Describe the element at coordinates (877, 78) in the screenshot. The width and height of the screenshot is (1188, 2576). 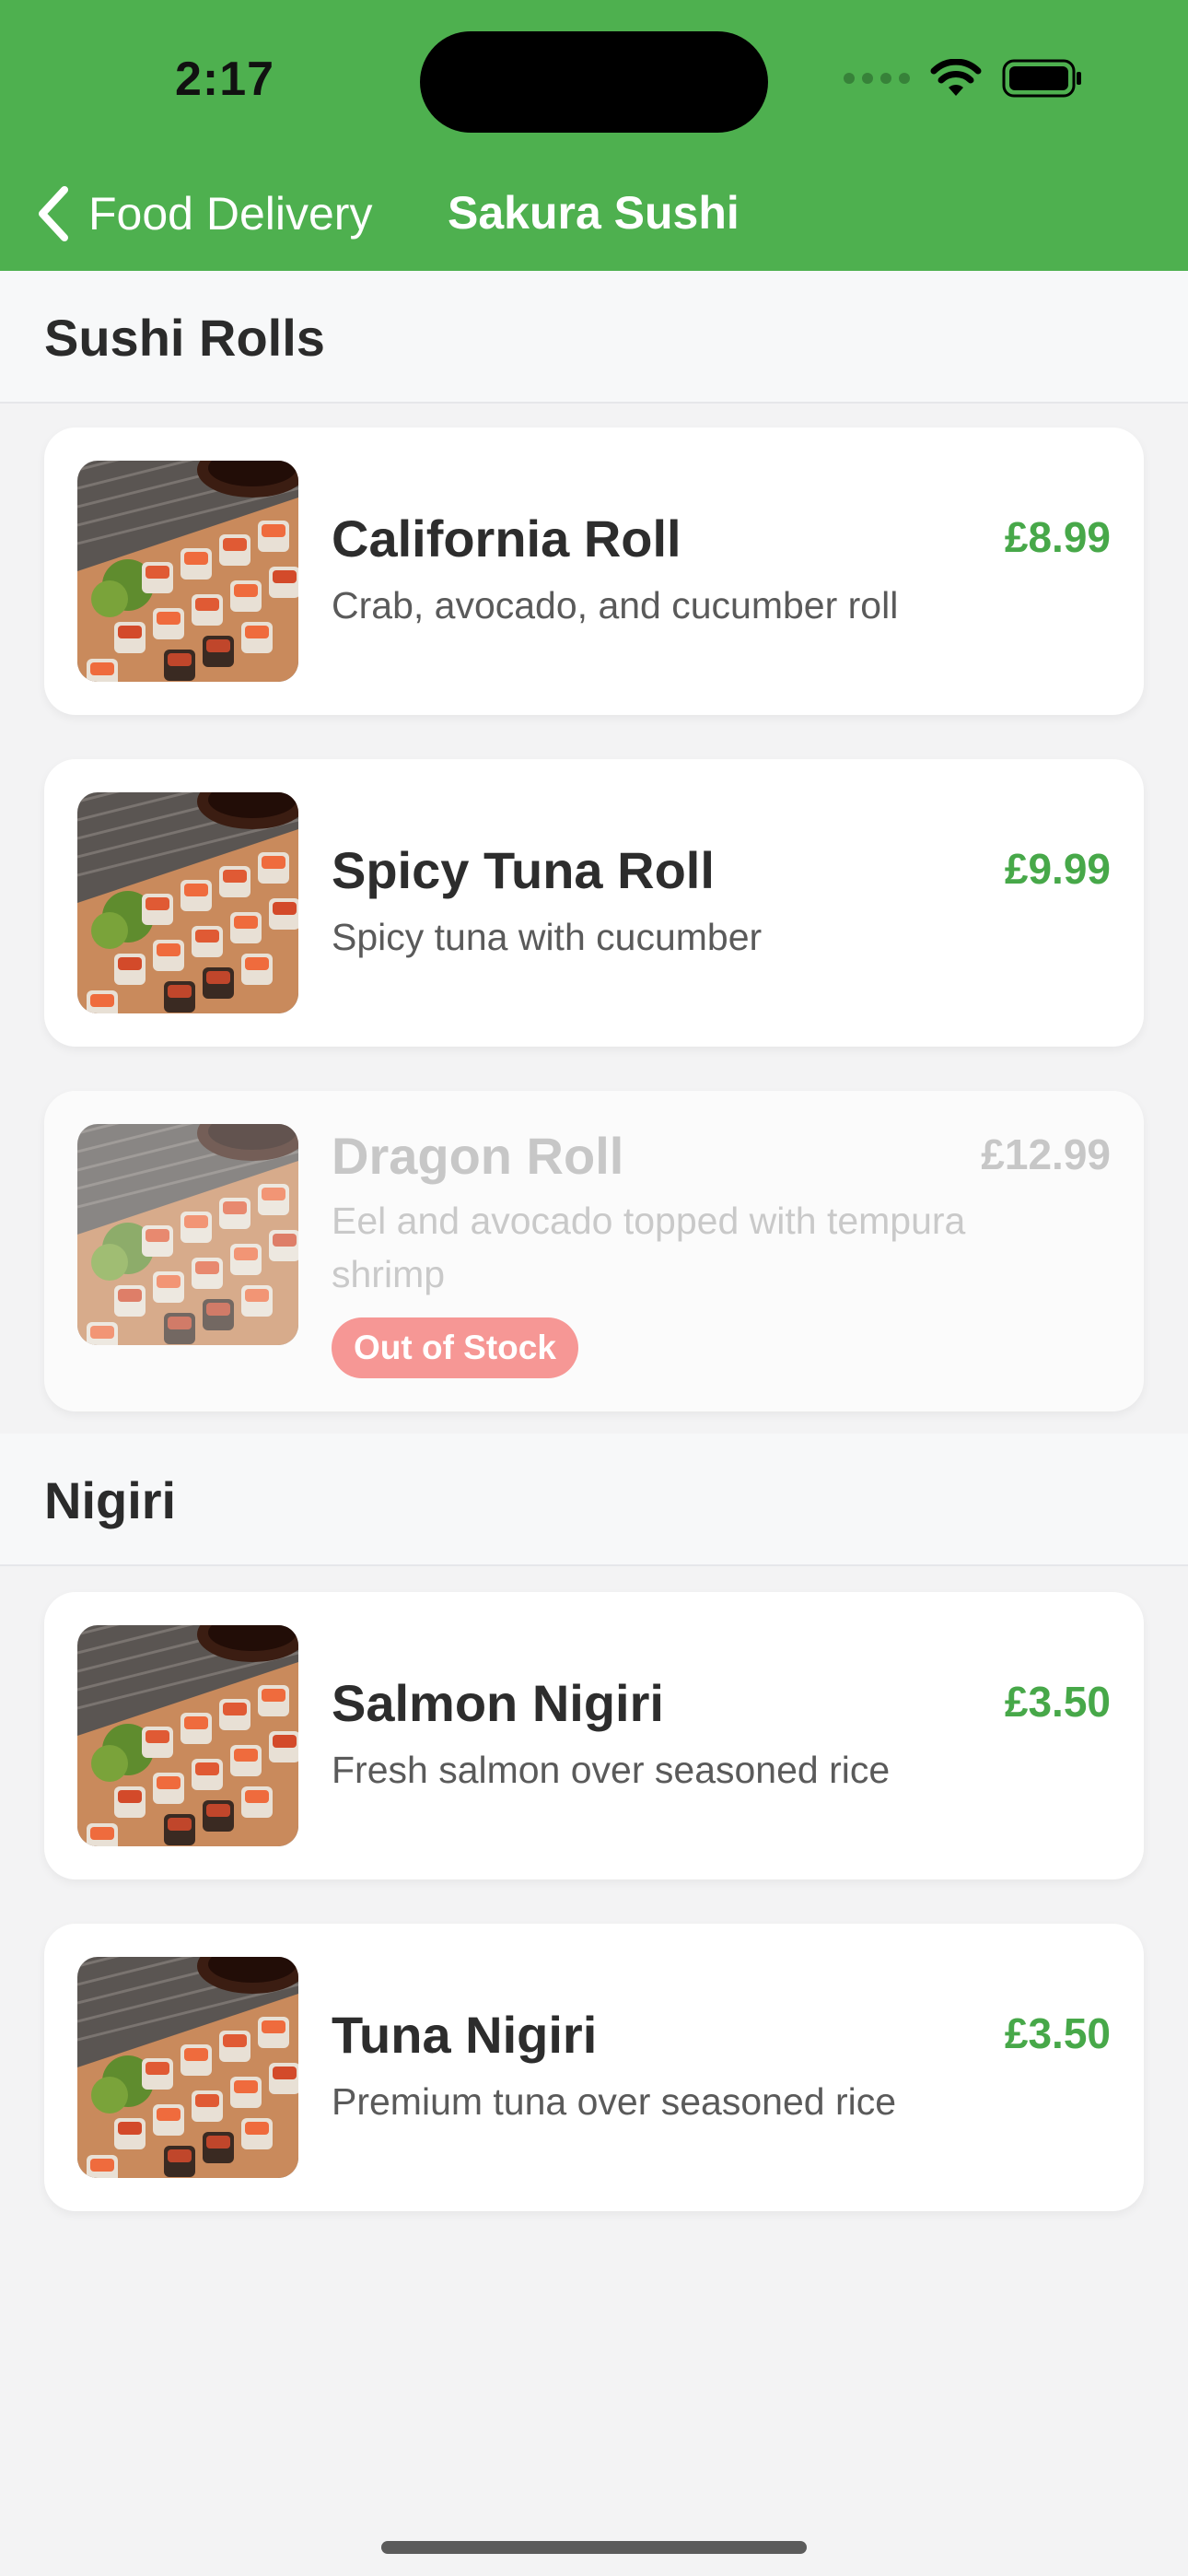
I see `signal-icon` at that location.